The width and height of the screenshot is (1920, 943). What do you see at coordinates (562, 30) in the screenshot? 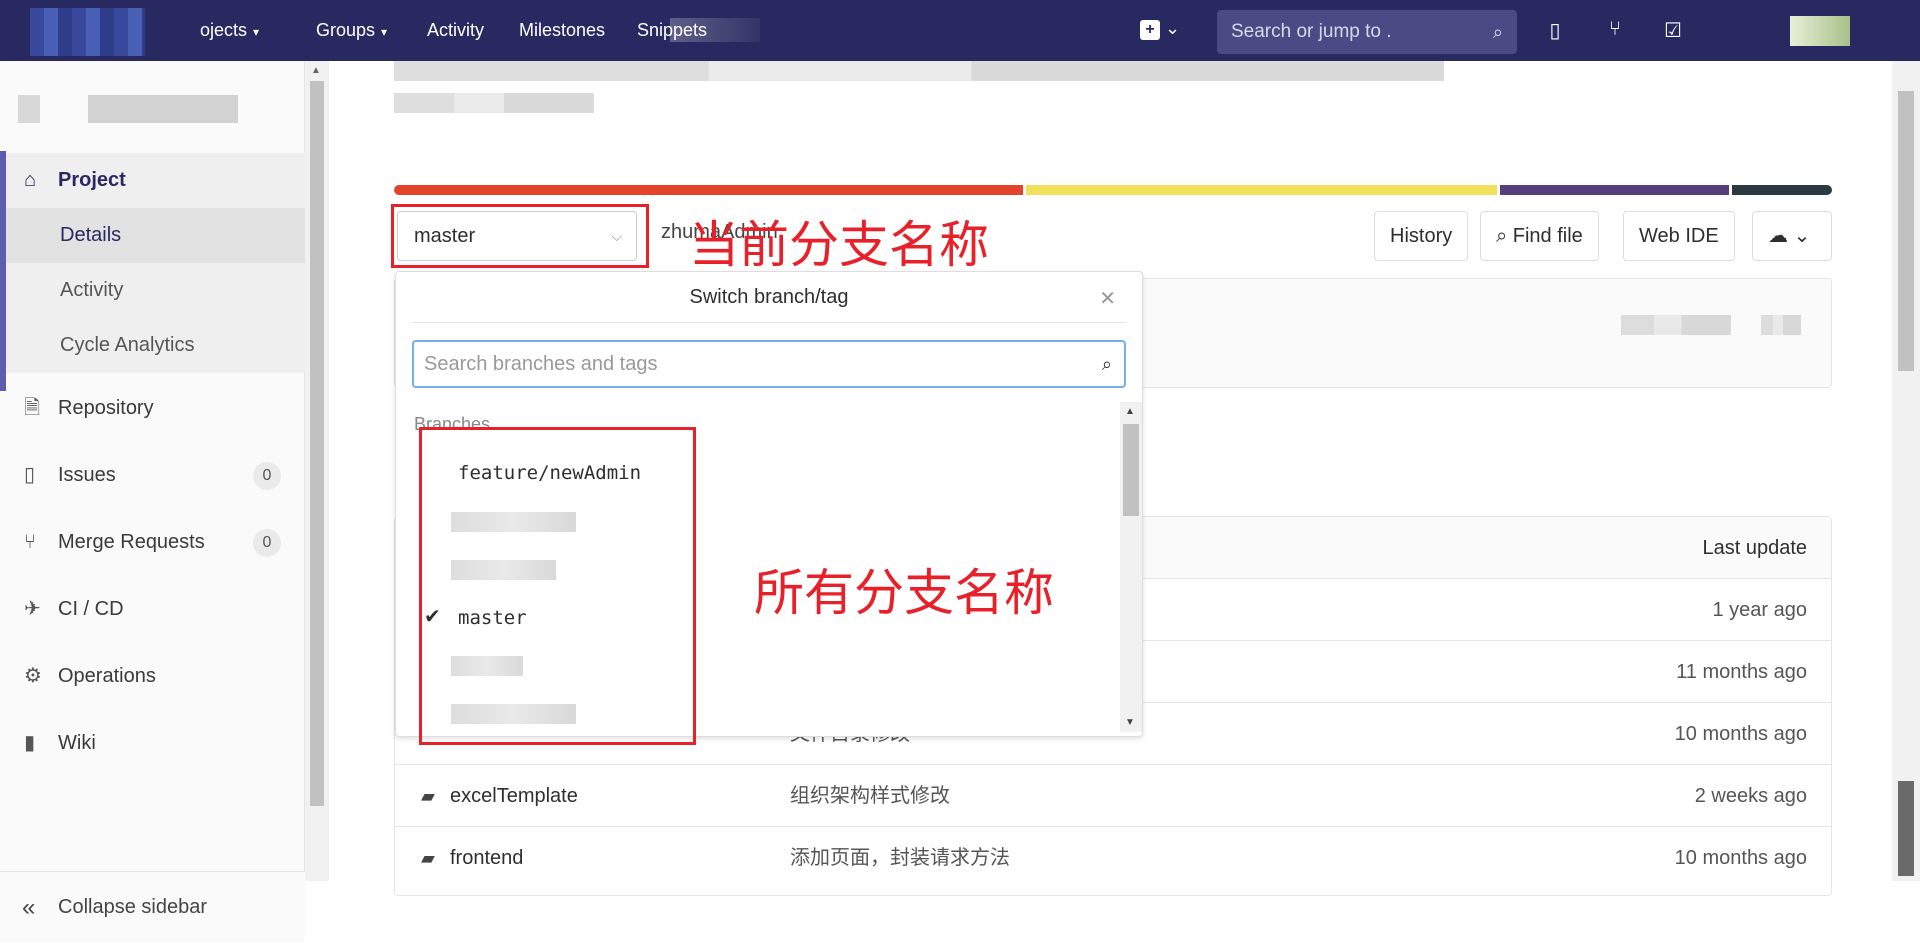
I see `nav-milestones: Milestones` at bounding box center [562, 30].